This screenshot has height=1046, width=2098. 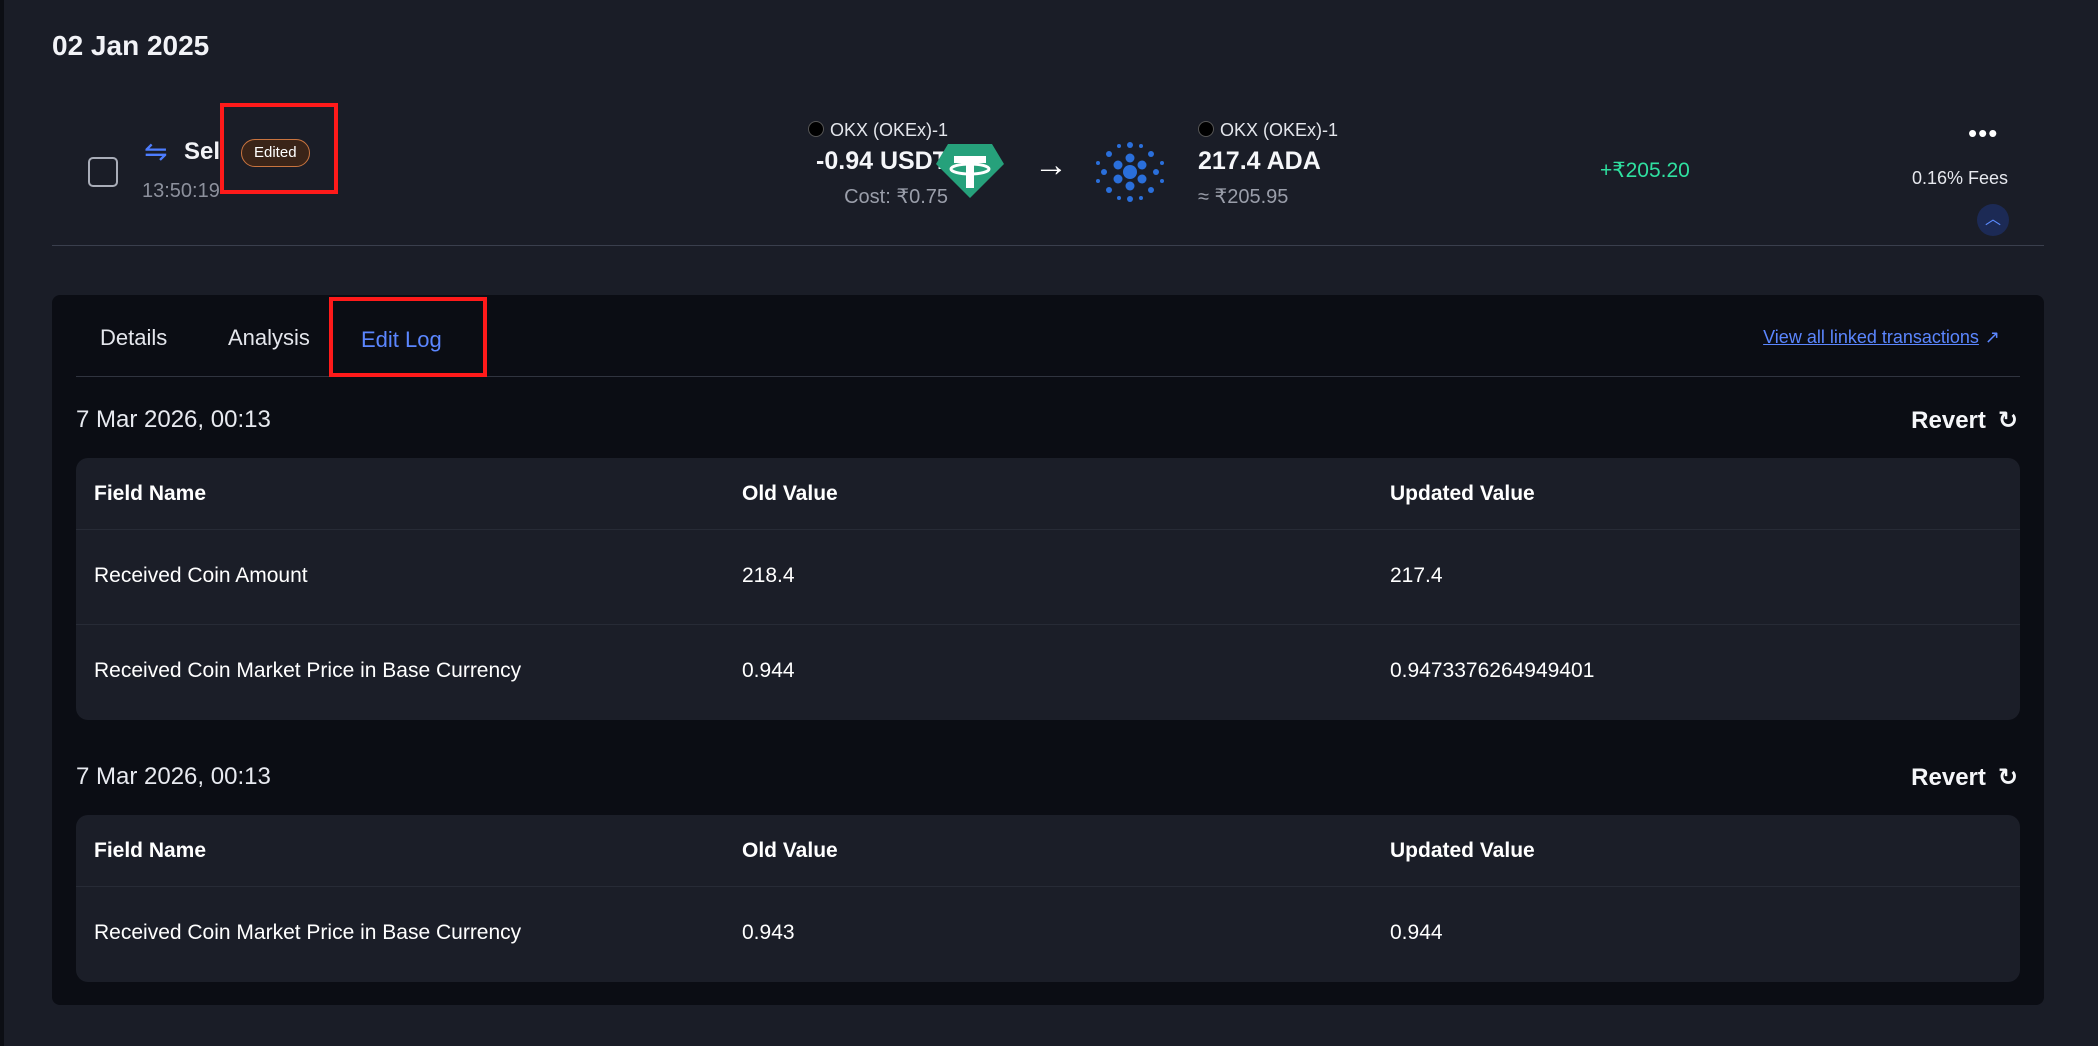 What do you see at coordinates (768, 670) in the screenshot?
I see `old-value: 0.944` at bounding box center [768, 670].